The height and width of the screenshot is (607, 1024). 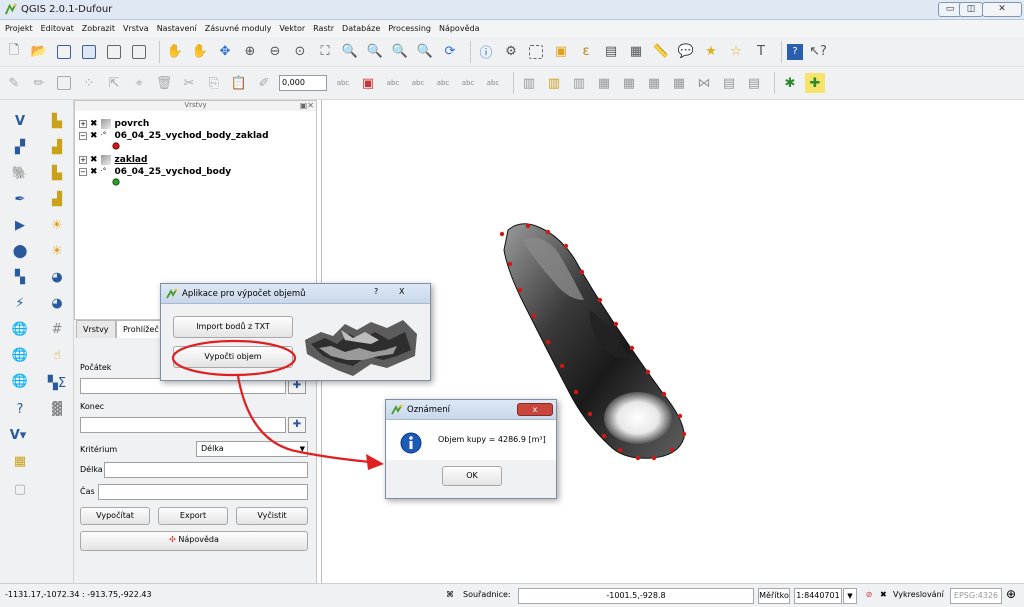 What do you see at coordinates (401, 291) in the screenshot?
I see `dialog-close-icon: X` at bounding box center [401, 291].